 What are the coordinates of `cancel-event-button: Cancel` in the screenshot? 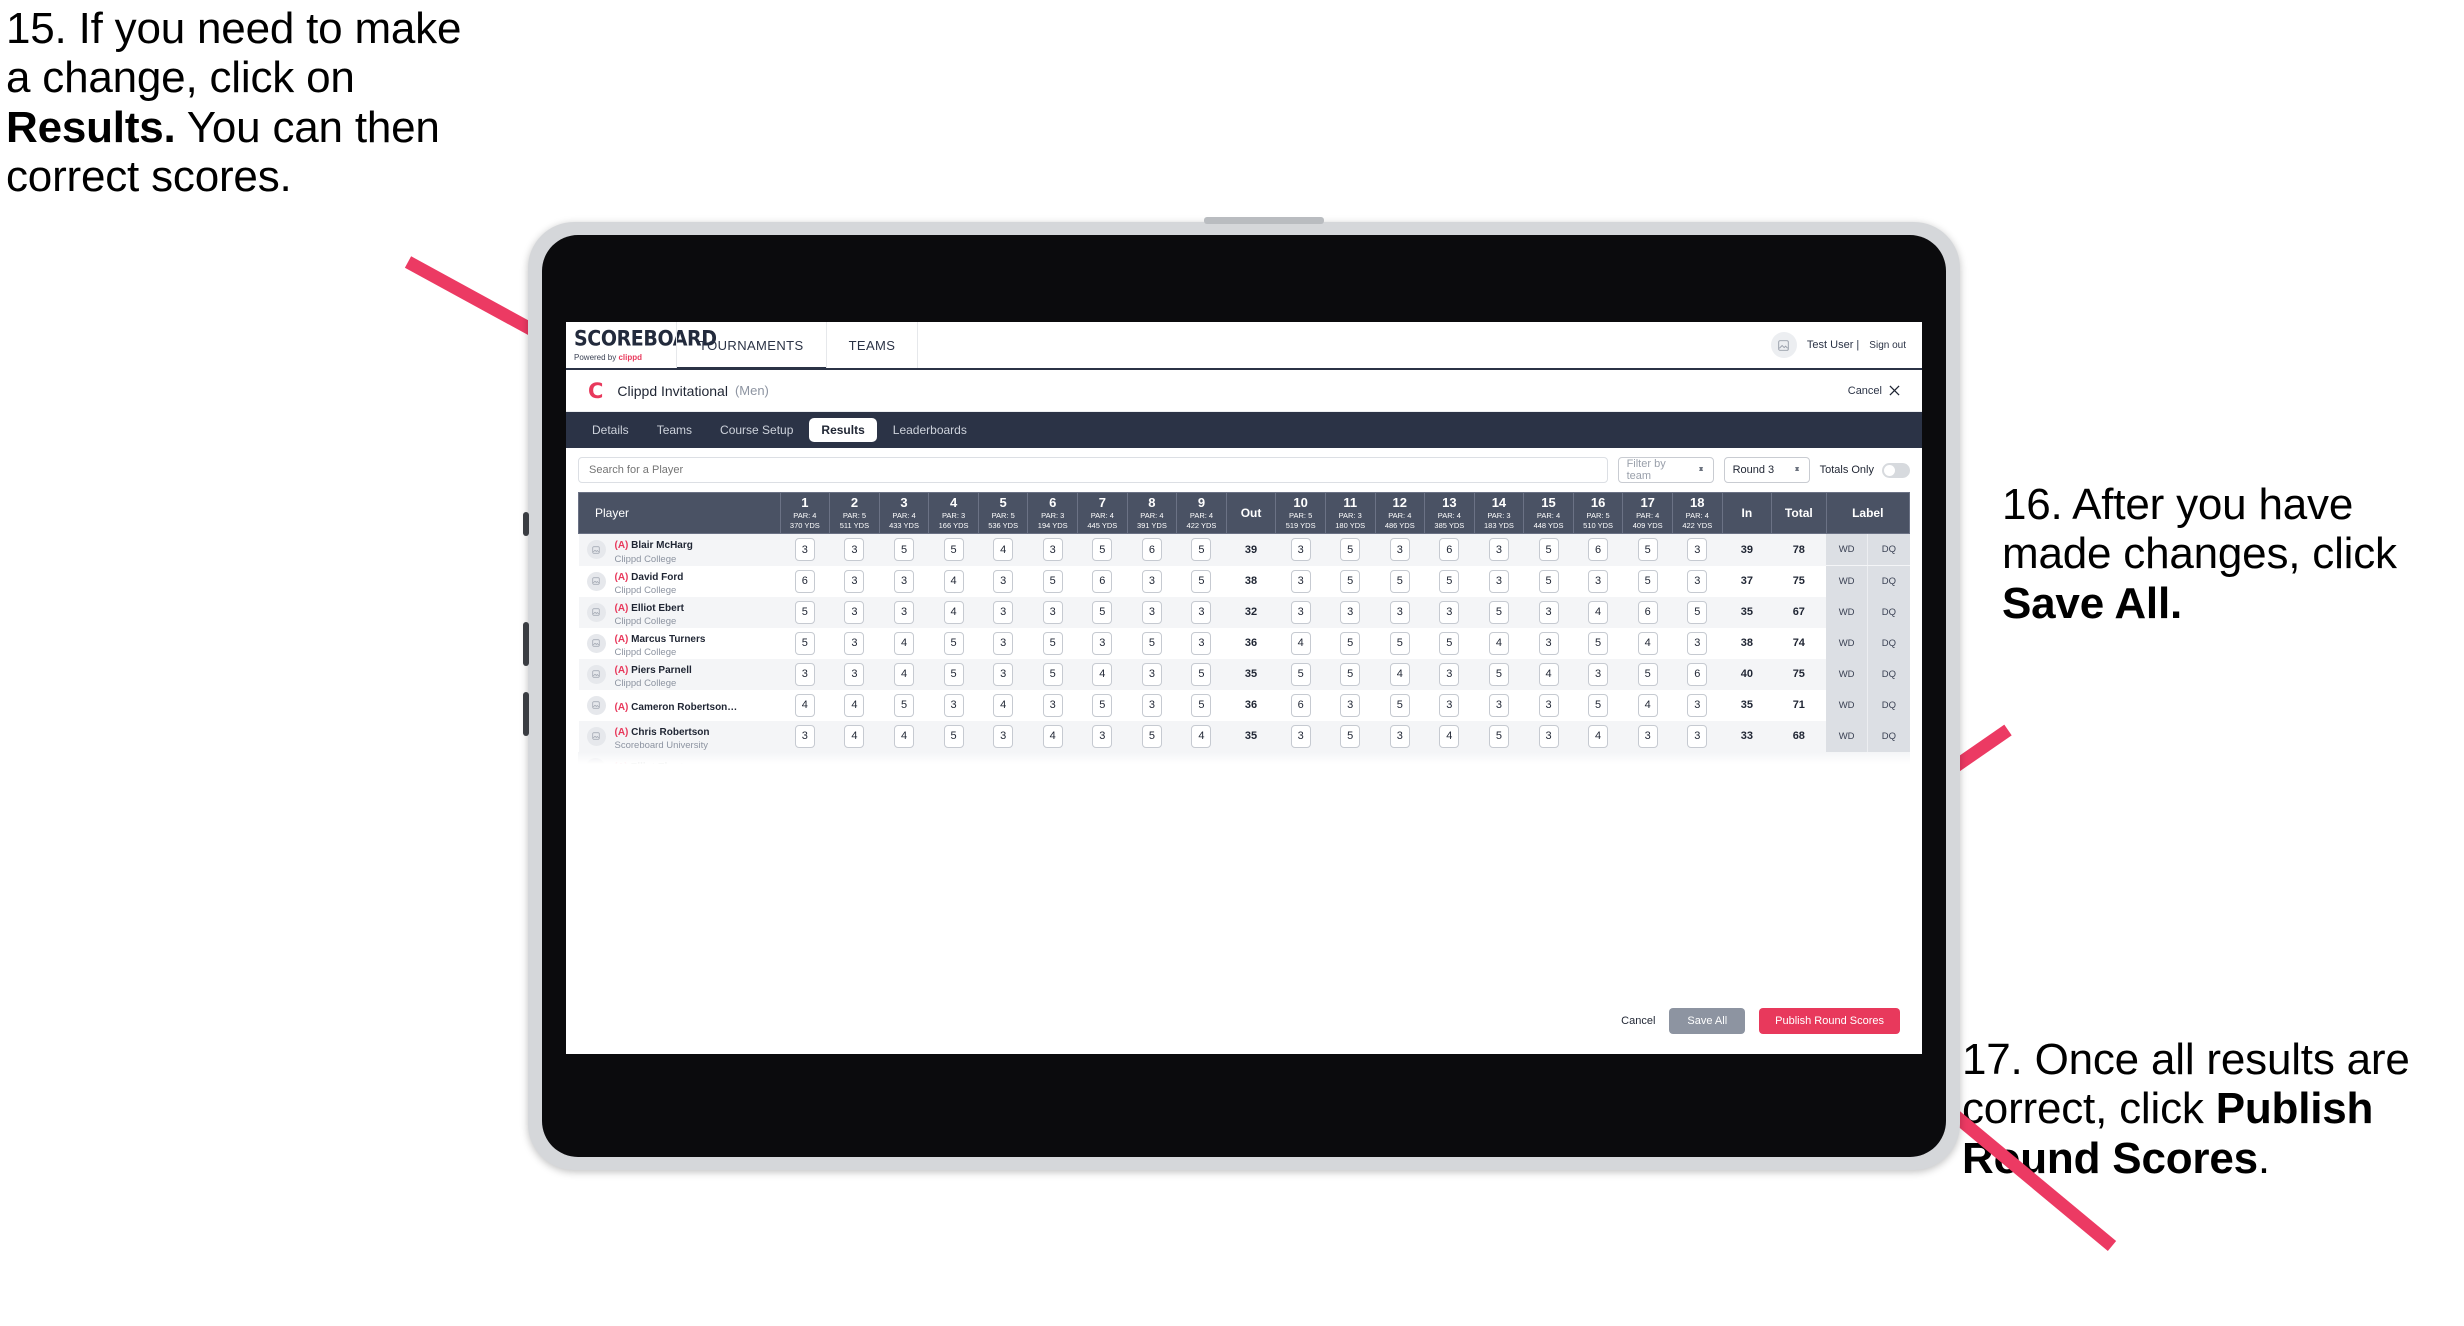 It's located at (1874, 391).